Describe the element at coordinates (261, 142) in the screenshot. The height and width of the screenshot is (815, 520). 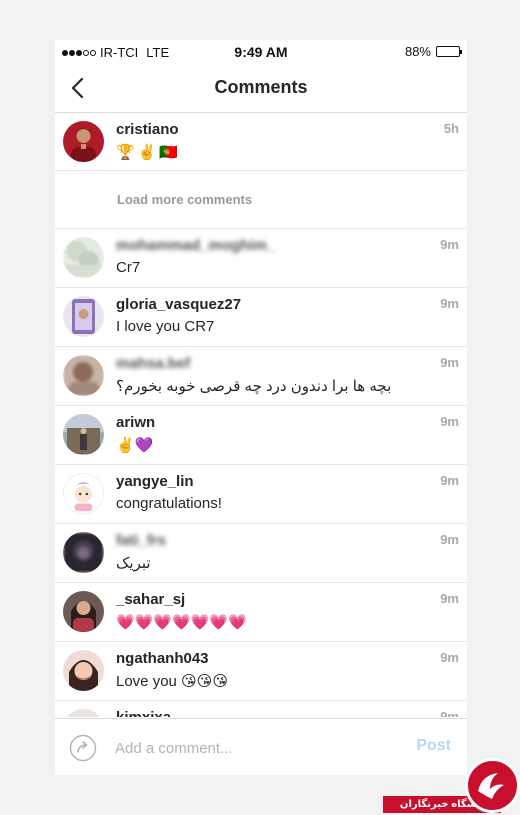
I see `caption-row: cristiano 🏆 ✌️ 🇵🇹 5h` at that location.